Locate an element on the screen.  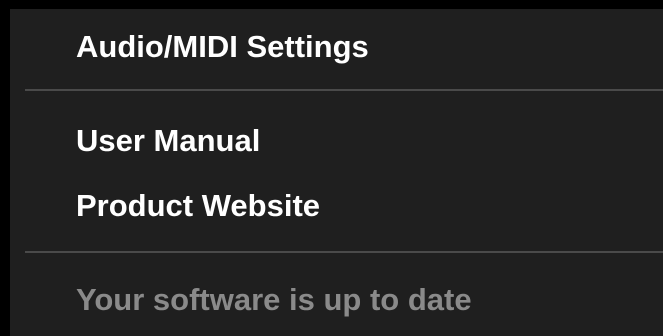
menu-item-audio-midi-settings: Audio/MIDI Settings is located at coordinates (222, 47).